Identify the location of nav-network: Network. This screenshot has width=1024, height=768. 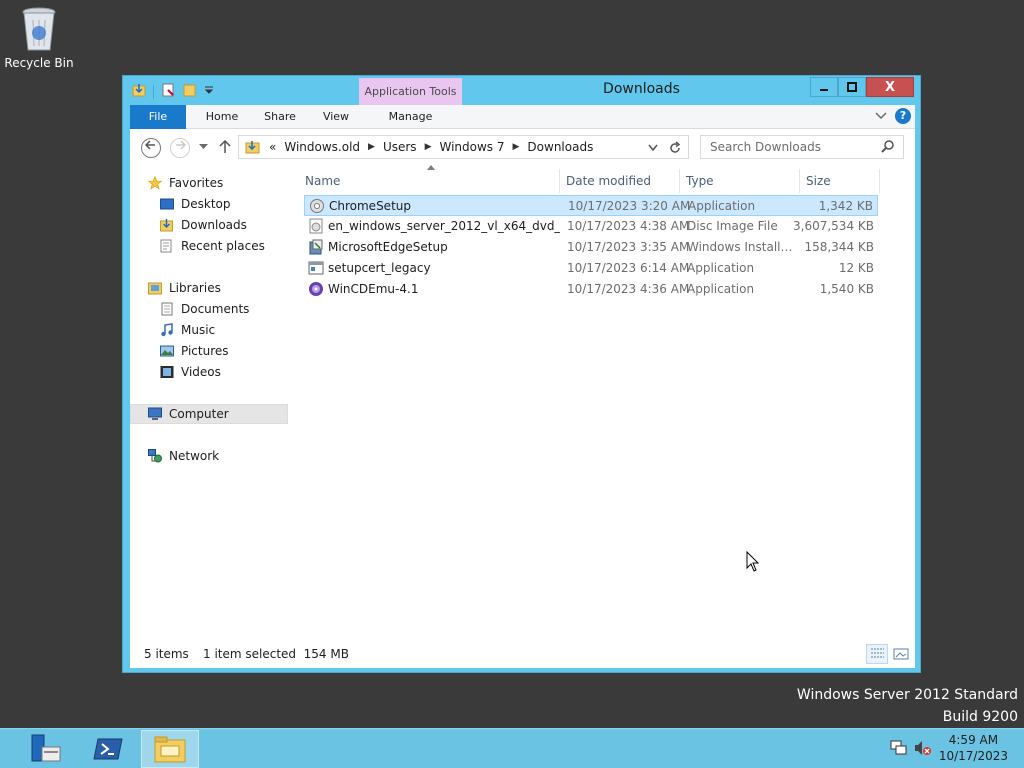
(209, 456).